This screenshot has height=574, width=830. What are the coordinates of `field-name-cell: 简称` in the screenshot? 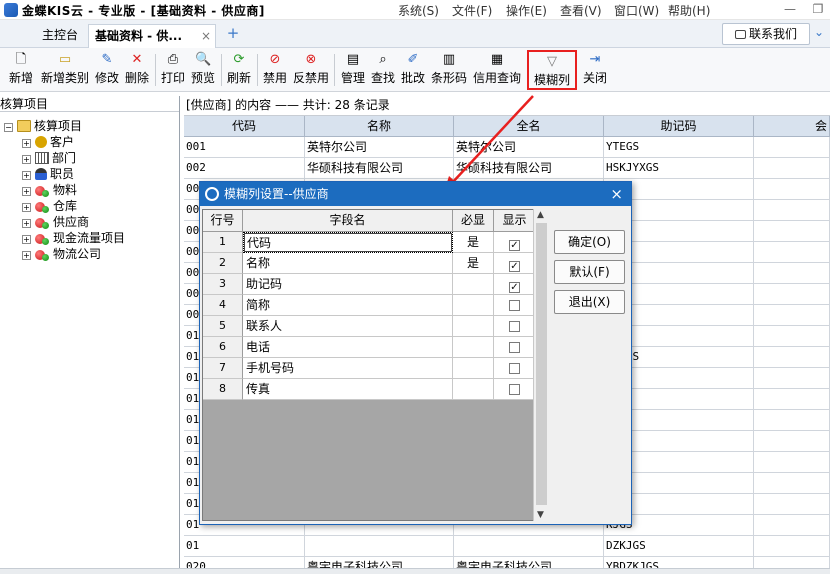 It's located at (348, 305).